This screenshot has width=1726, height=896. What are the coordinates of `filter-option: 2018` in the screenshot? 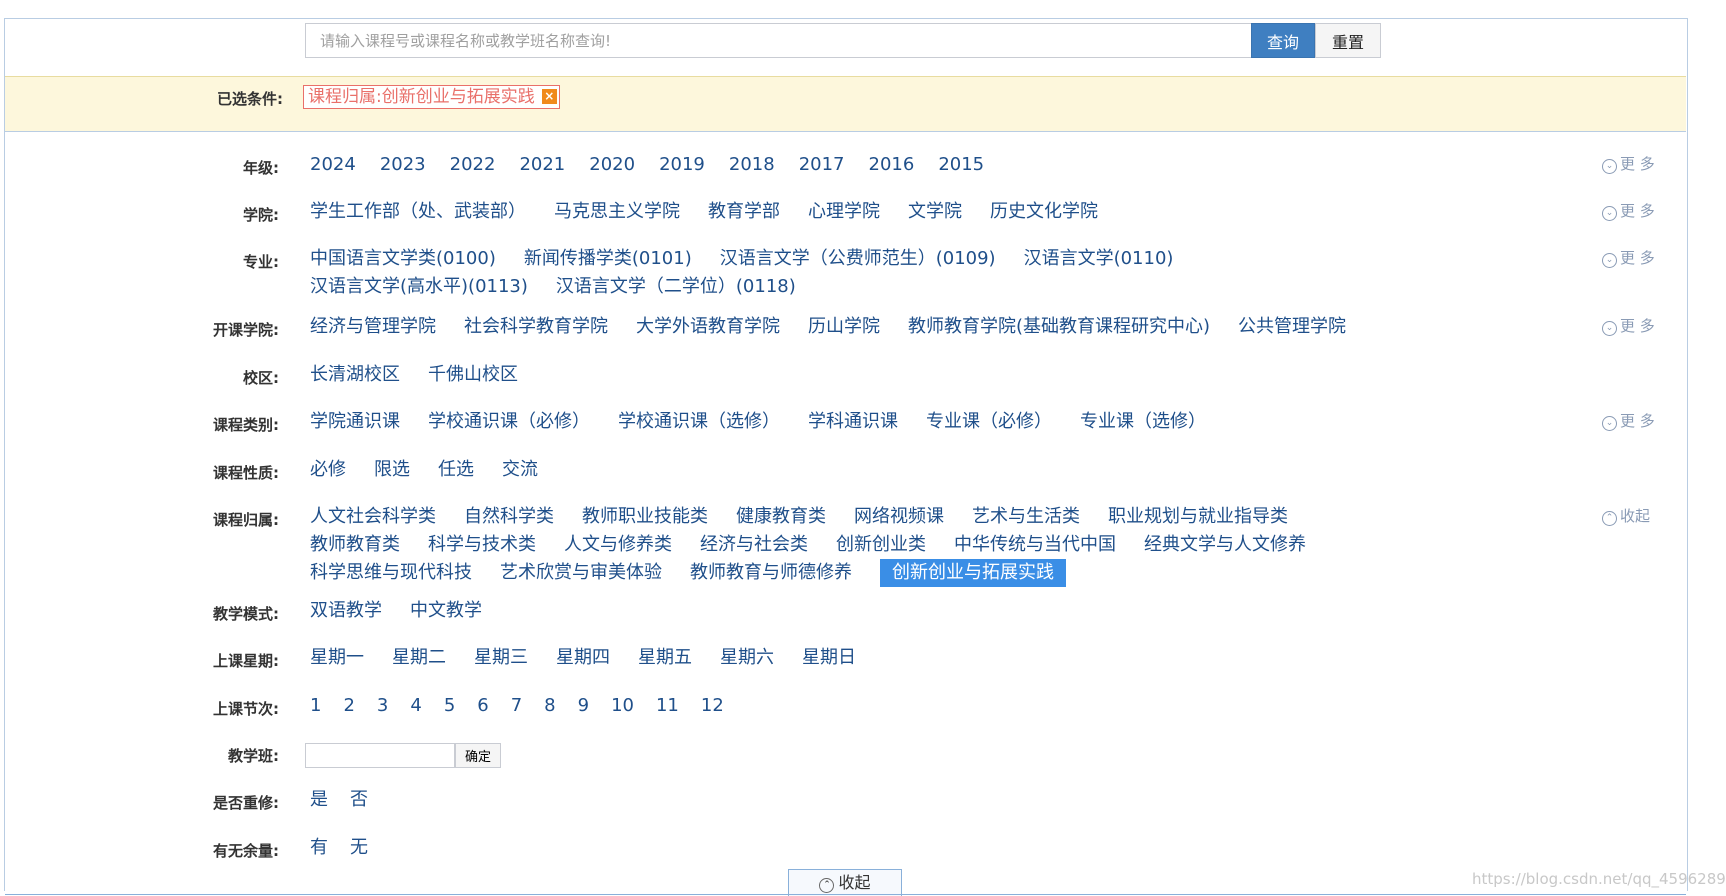 It's located at (752, 165).